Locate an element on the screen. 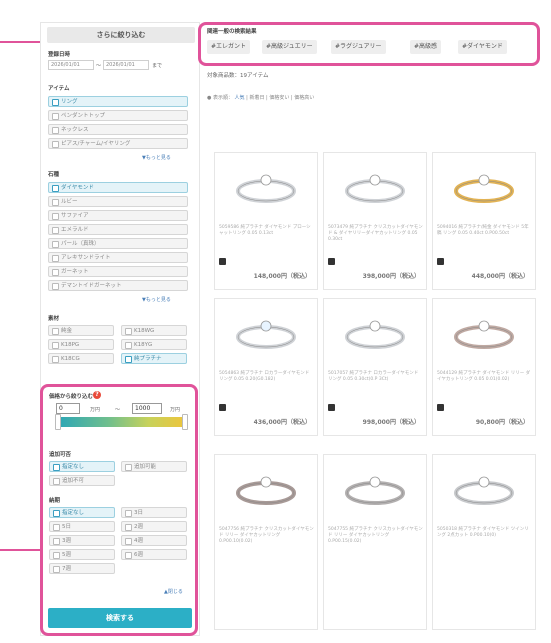 This screenshot has height=643, width=551. engrave-option-possible: 追加可能 is located at coordinates (154, 466).